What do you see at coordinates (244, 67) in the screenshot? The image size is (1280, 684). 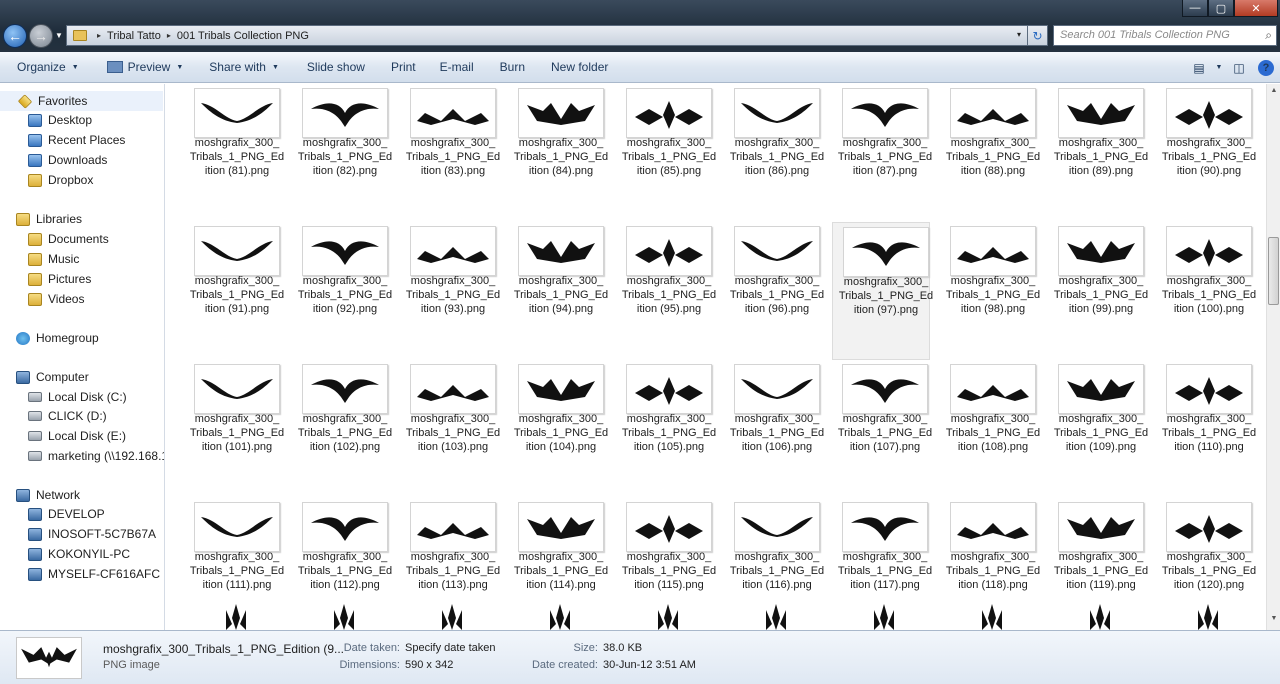 I see `share-with-button: Share with ▼` at bounding box center [244, 67].